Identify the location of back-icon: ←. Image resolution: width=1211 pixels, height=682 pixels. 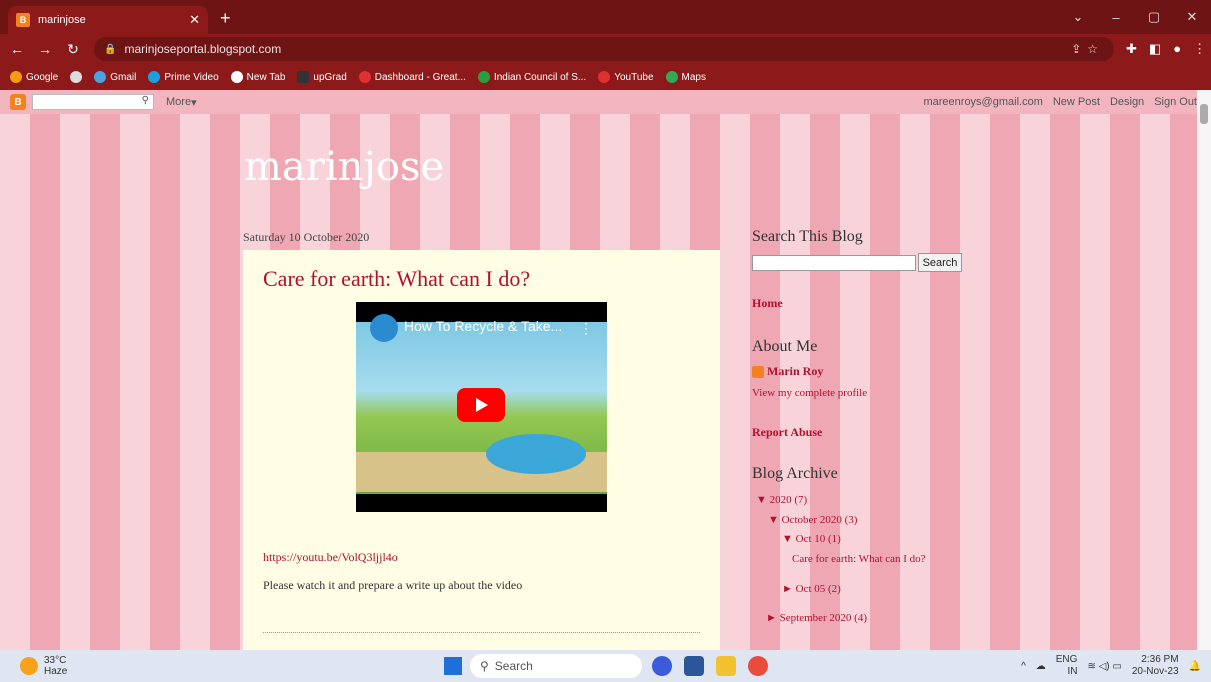
(17, 49).